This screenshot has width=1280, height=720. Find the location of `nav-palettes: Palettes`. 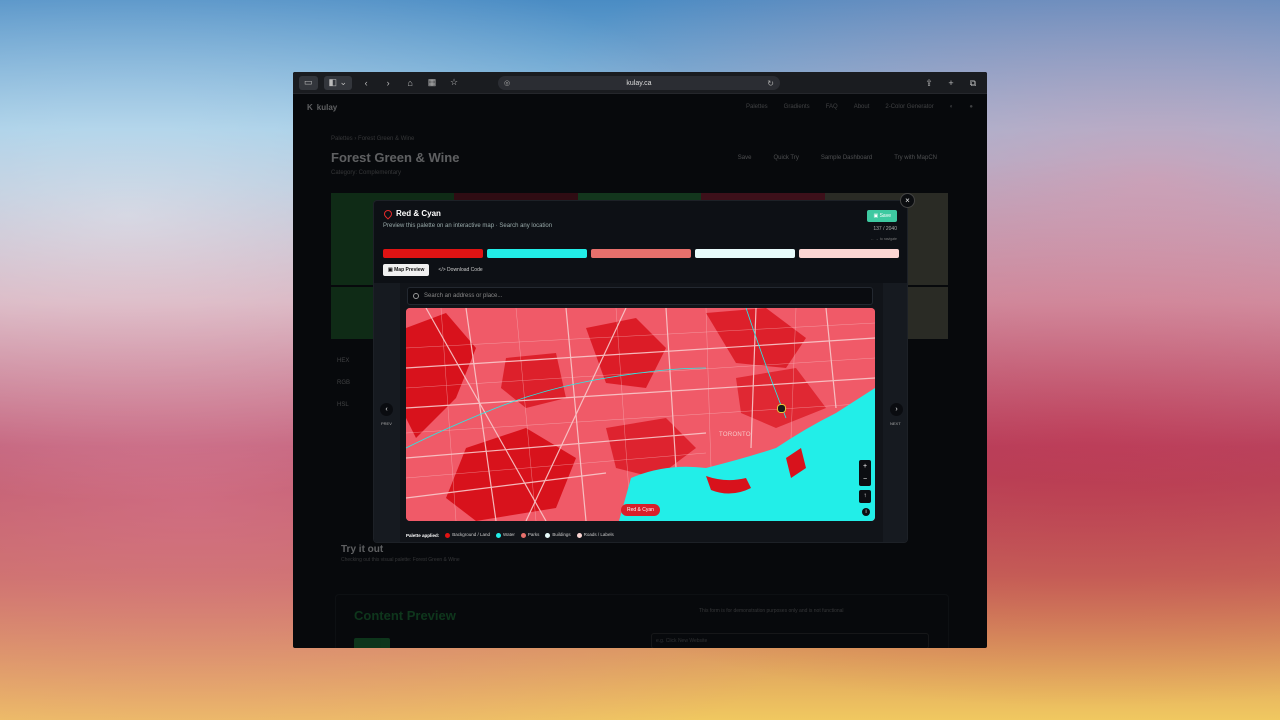

nav-palettes: Palettes is located at coordinates (757, 107).